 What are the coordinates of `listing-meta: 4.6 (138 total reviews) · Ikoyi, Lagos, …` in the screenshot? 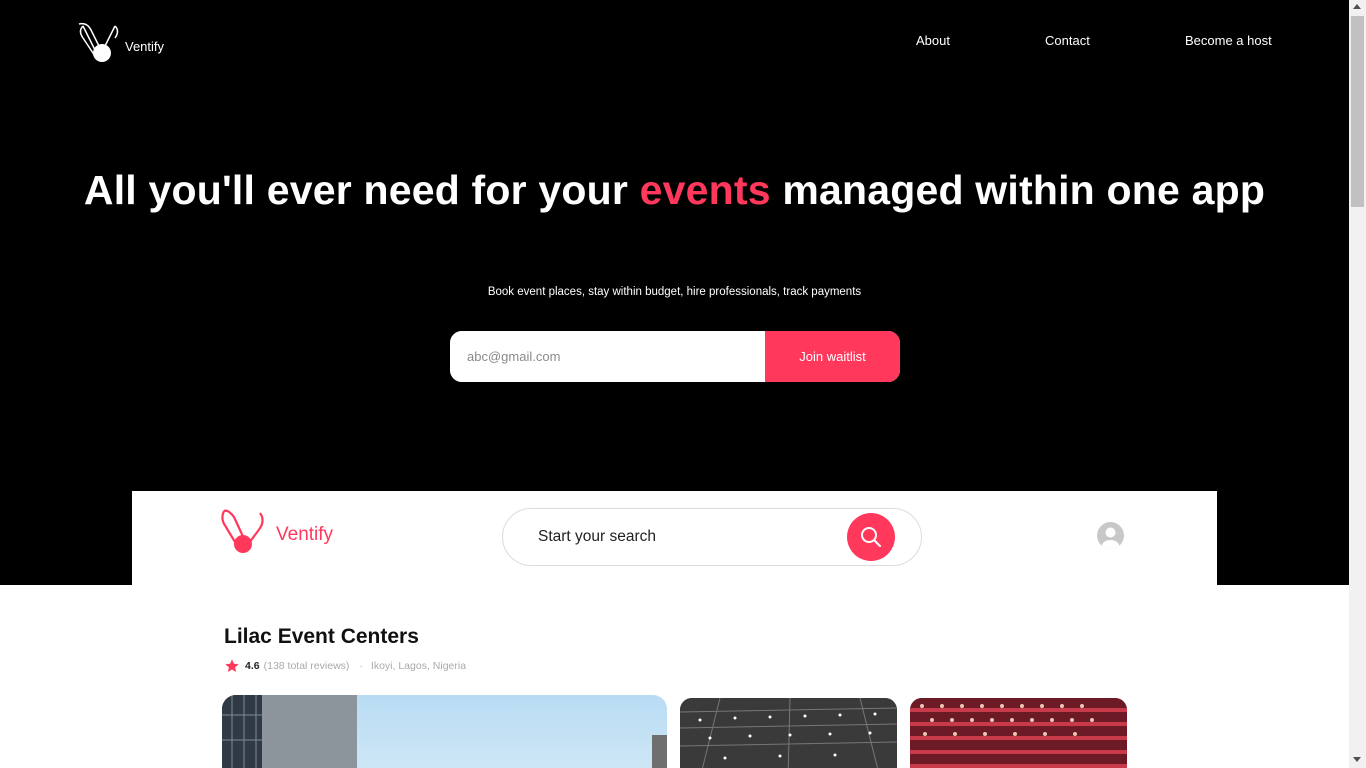 It's located at (345, 666).